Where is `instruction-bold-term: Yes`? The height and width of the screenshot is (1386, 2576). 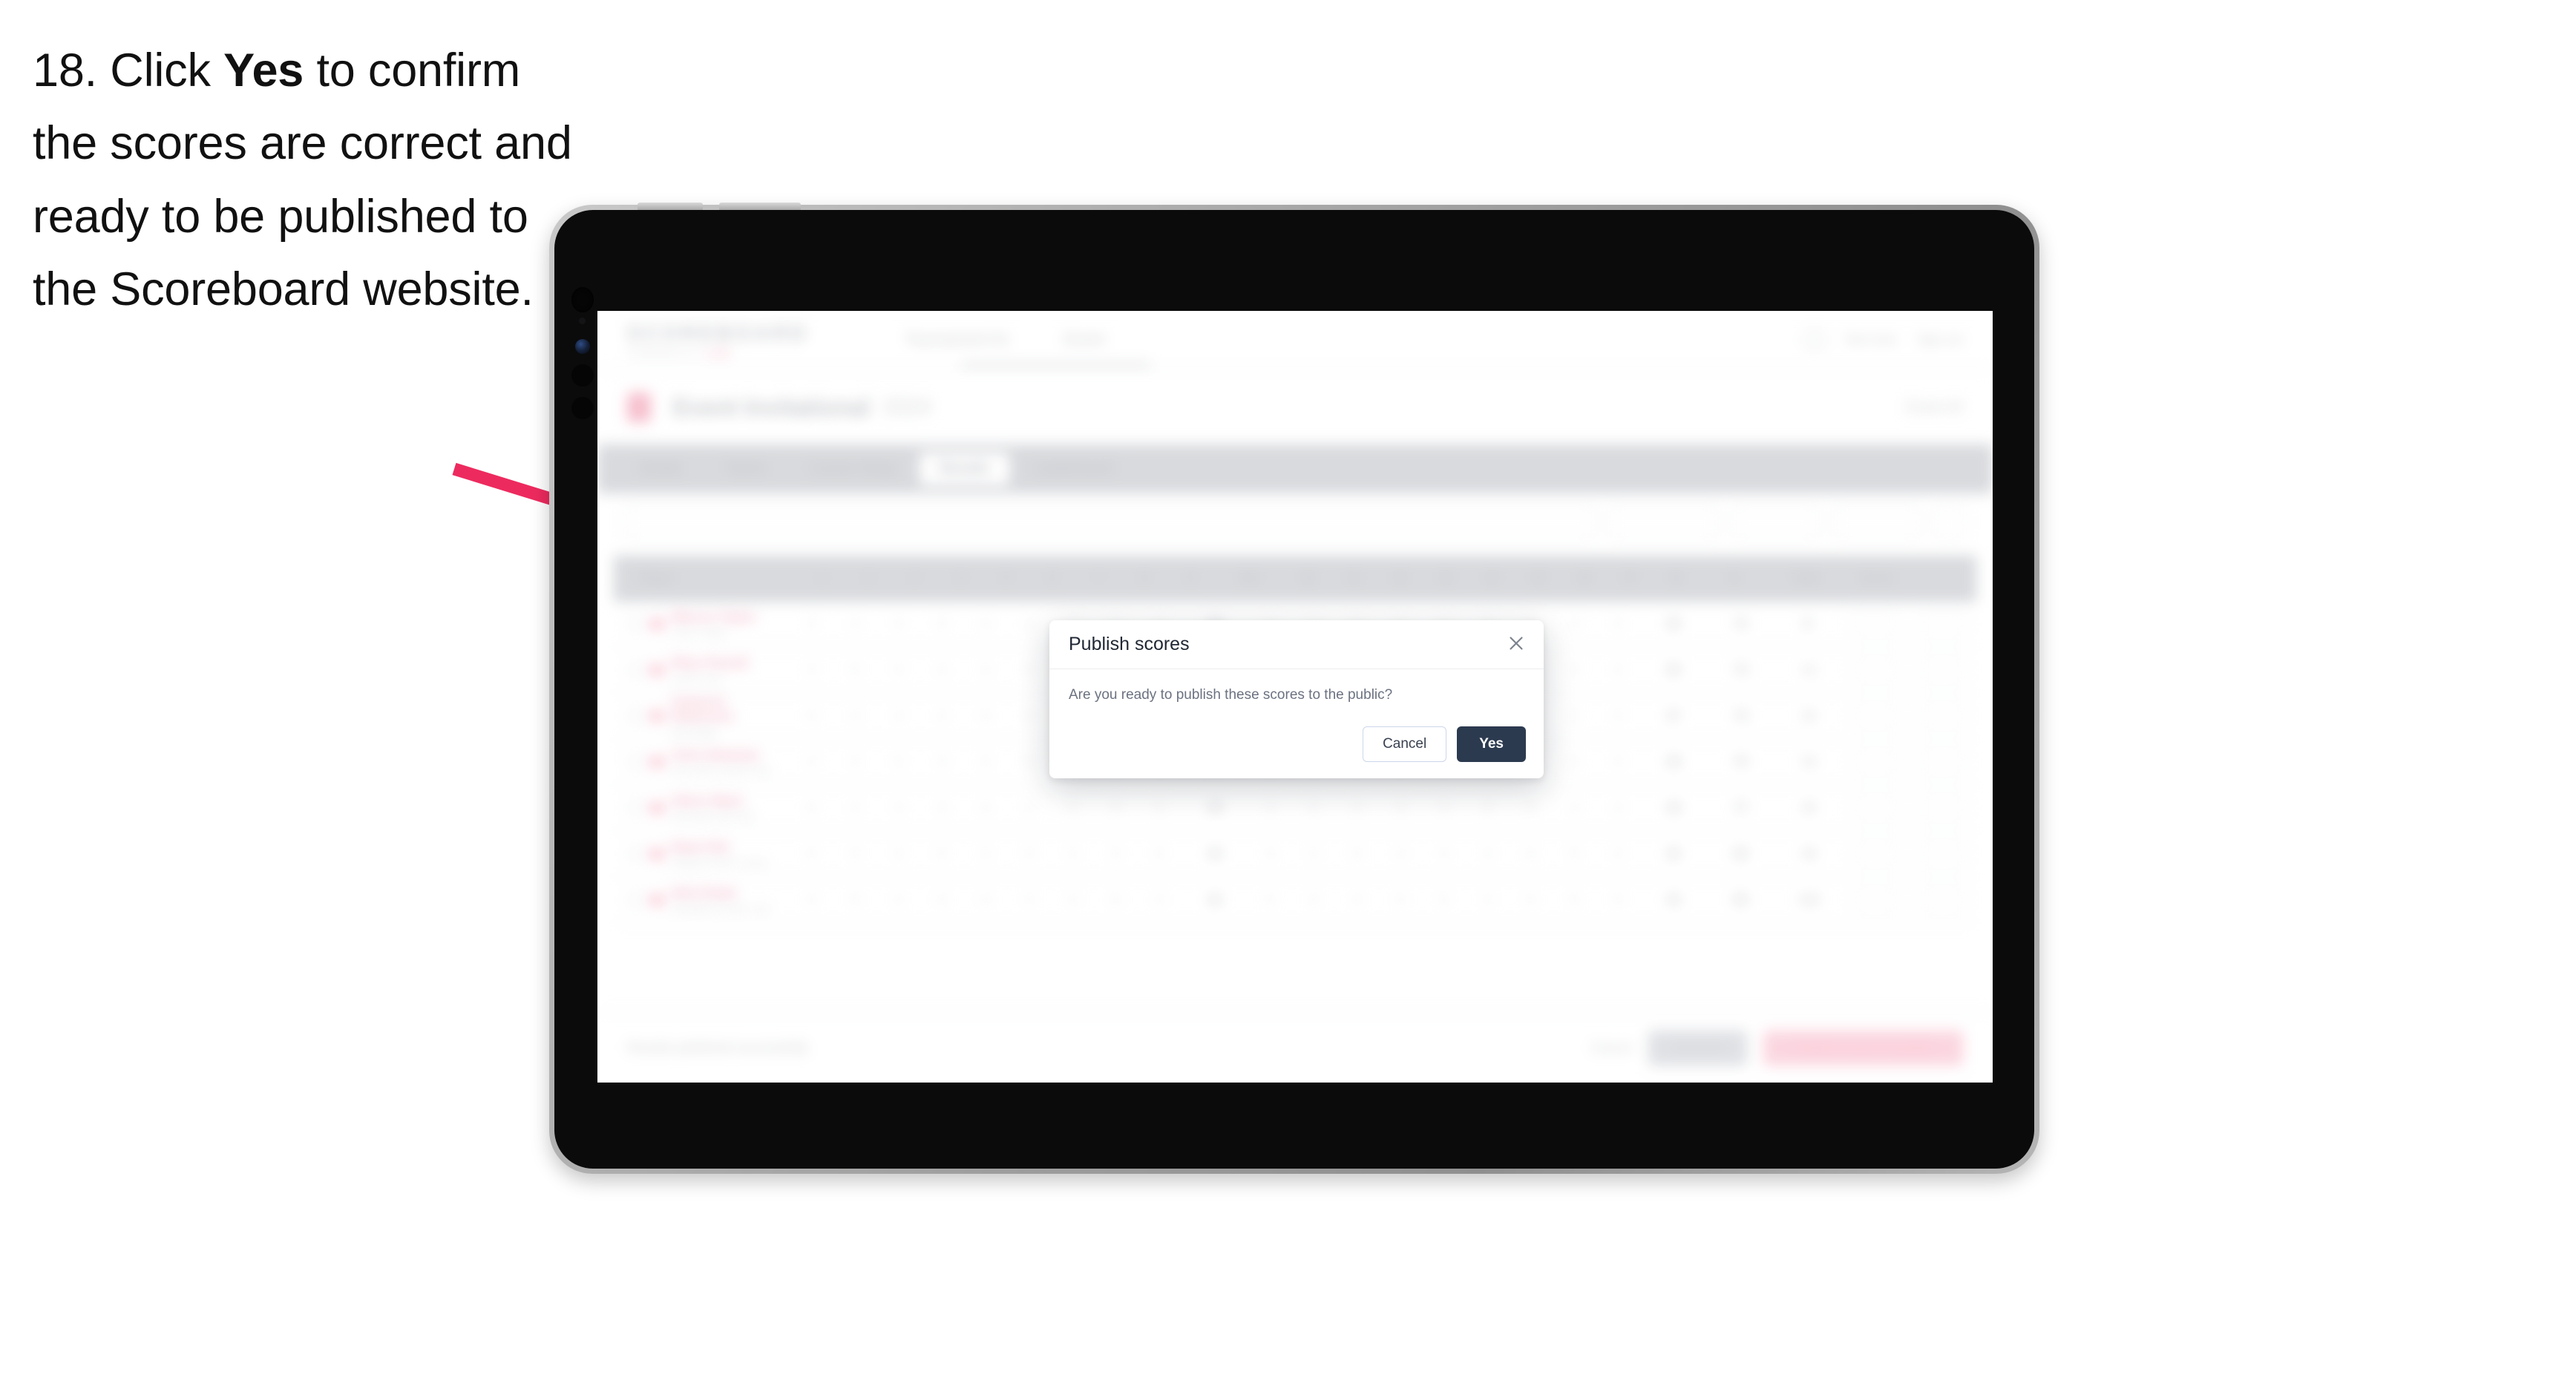 instruction-bold-term: Yes is located at coordinates (263, 70).